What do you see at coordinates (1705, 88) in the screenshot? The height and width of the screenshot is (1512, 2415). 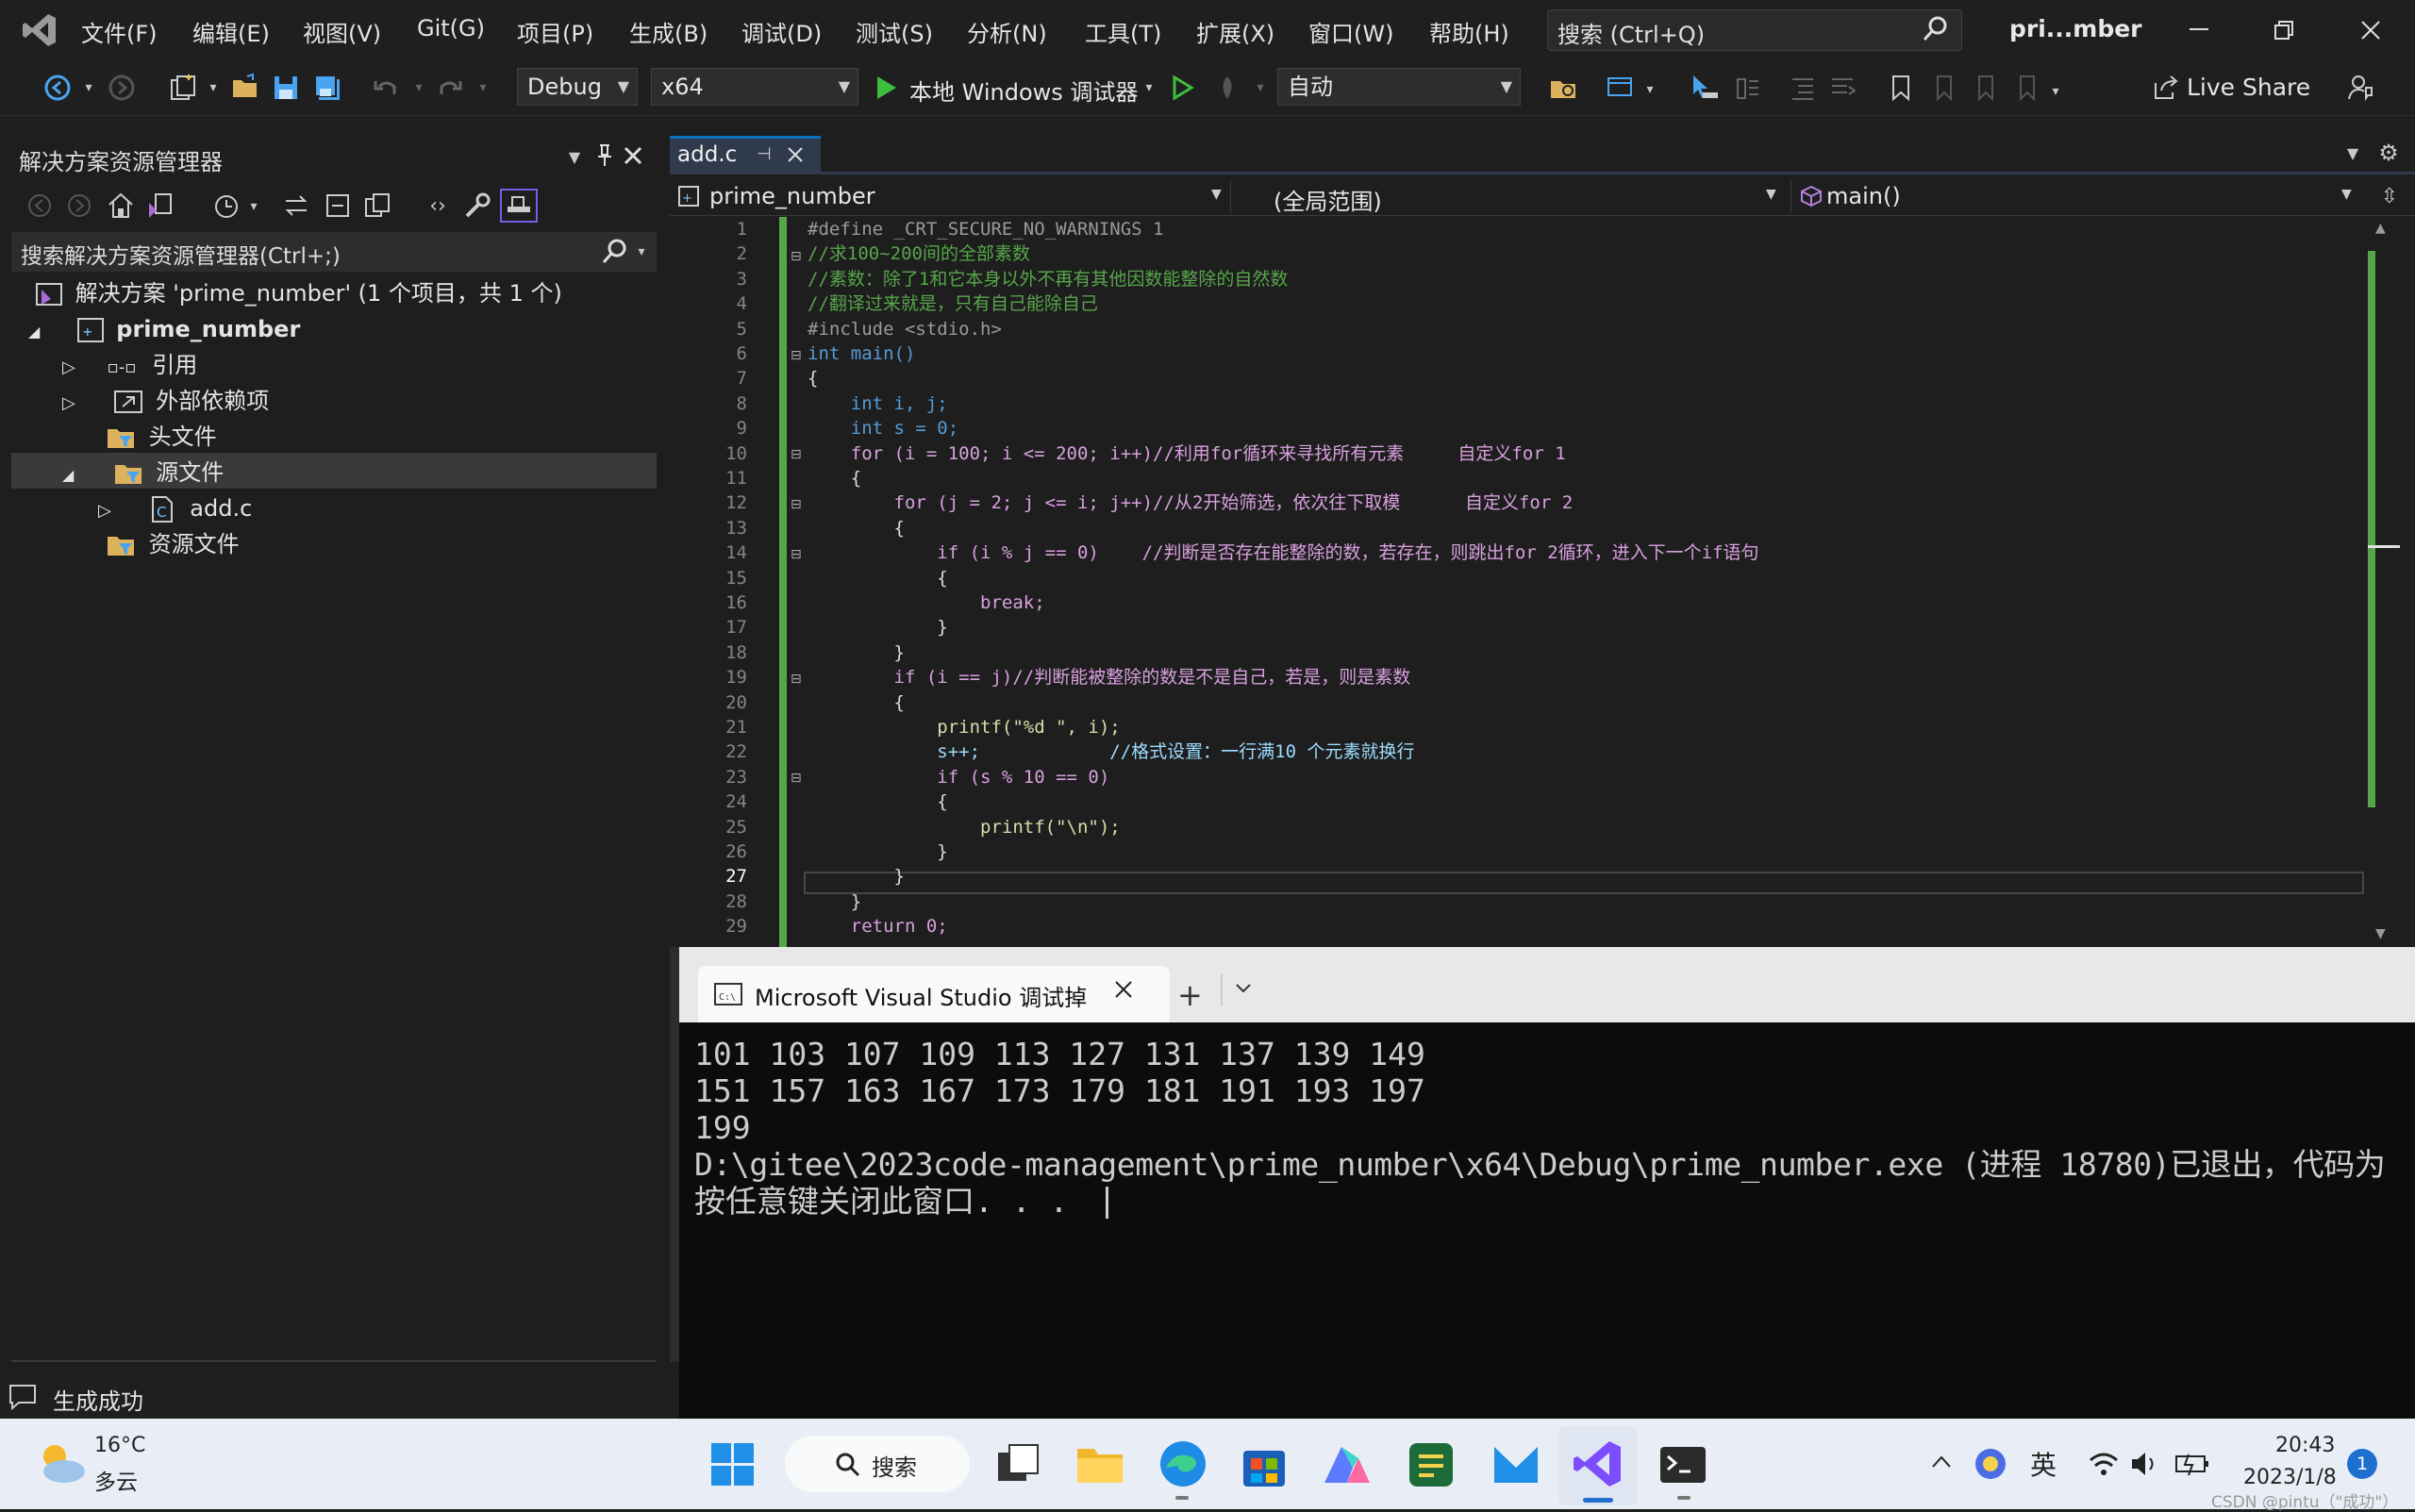 I see `select-element-icon` at bounding box center [1705, 88].